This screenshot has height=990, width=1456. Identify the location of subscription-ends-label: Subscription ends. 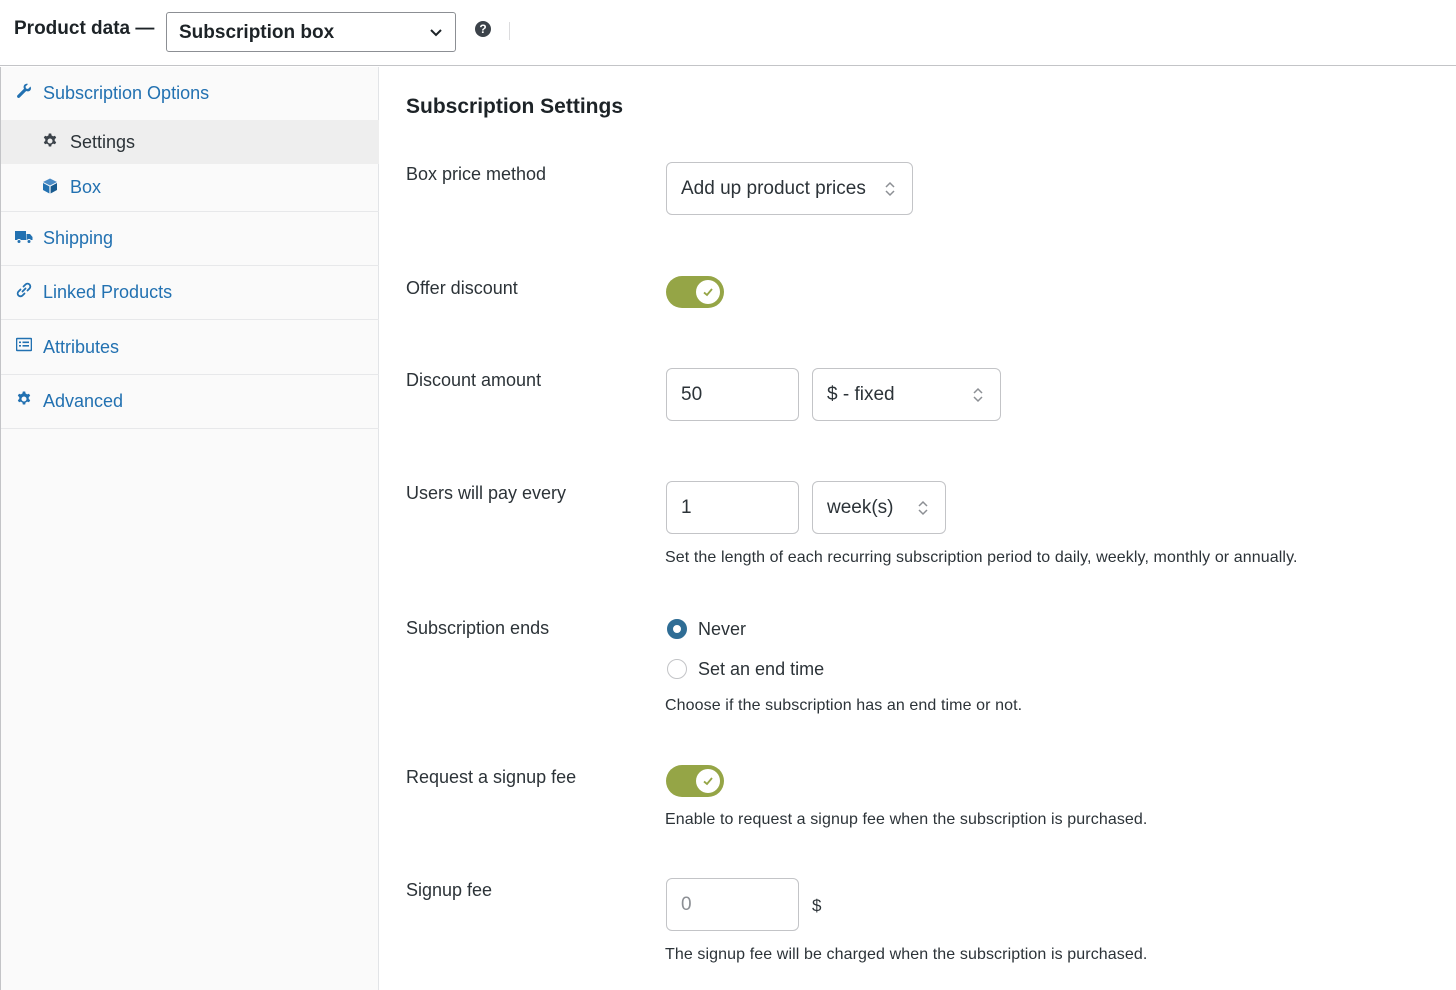
(478, 628).